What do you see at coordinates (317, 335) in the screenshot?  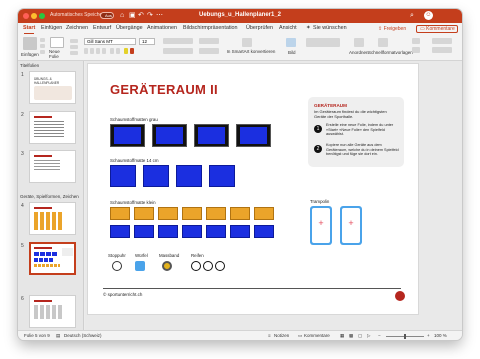 I see `comments-status-button: Kommentare` at bounding box center [317, 335].